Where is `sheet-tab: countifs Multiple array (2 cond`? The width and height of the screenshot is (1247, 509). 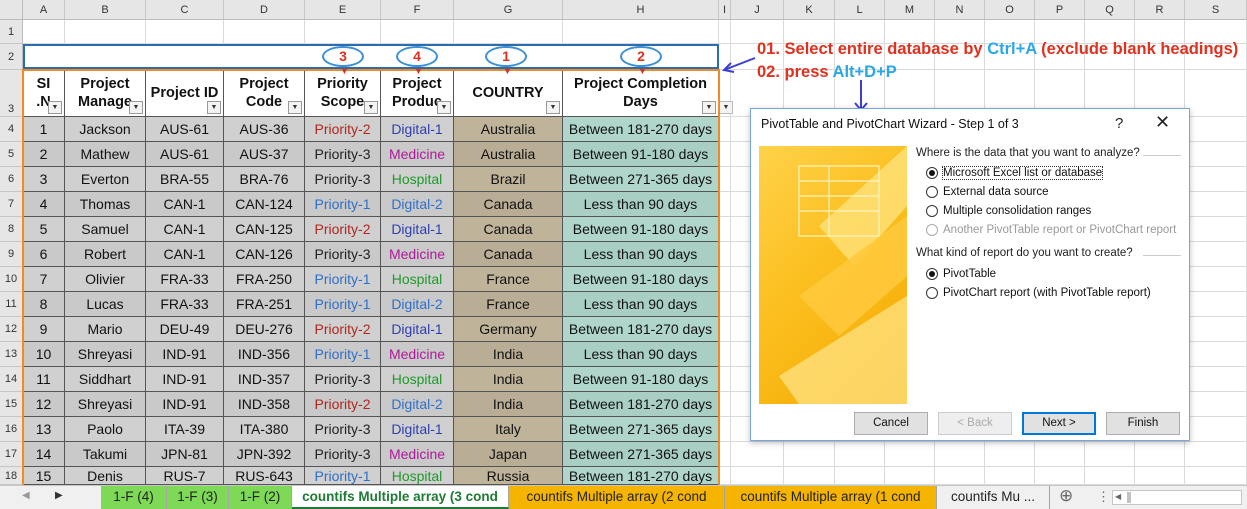
sheet-tab: countifs Multiple array (2 cond is located at coordinates (617, 497).